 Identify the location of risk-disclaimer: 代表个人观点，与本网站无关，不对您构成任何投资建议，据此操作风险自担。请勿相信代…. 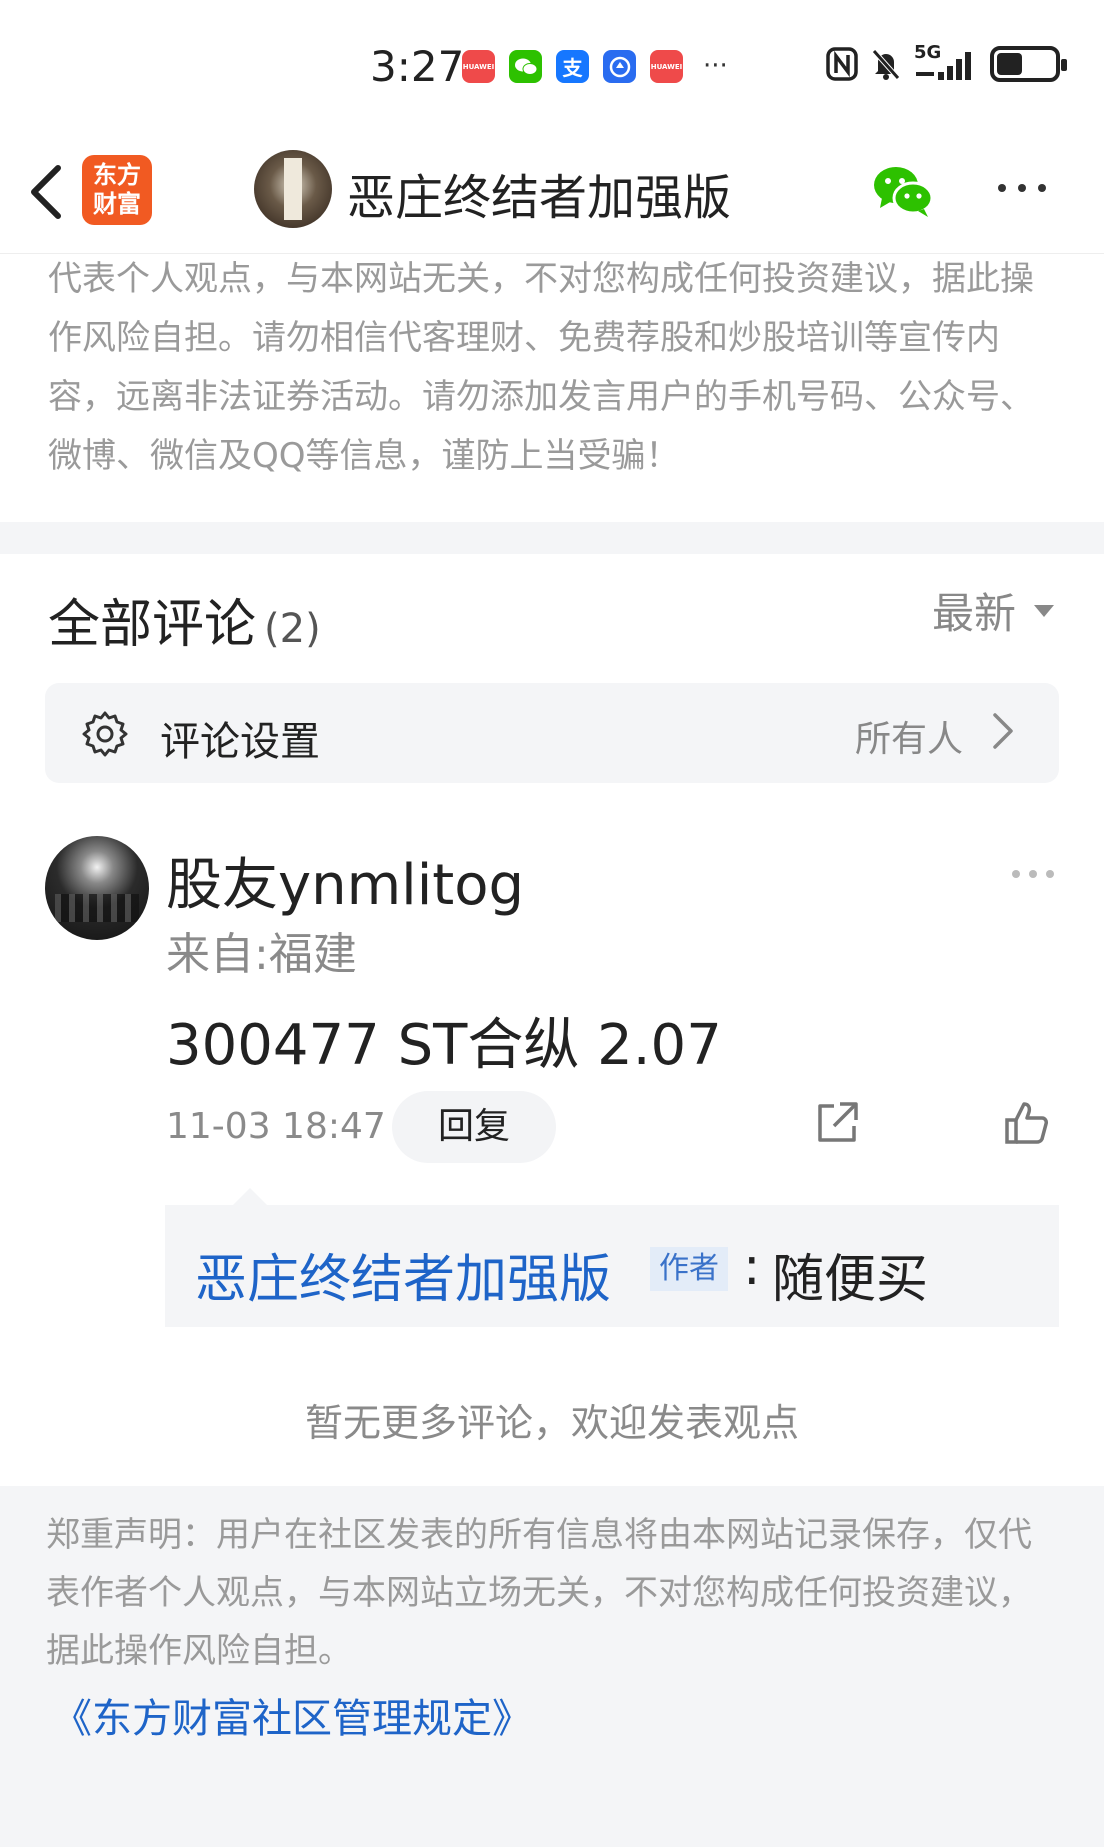
(541, 367).